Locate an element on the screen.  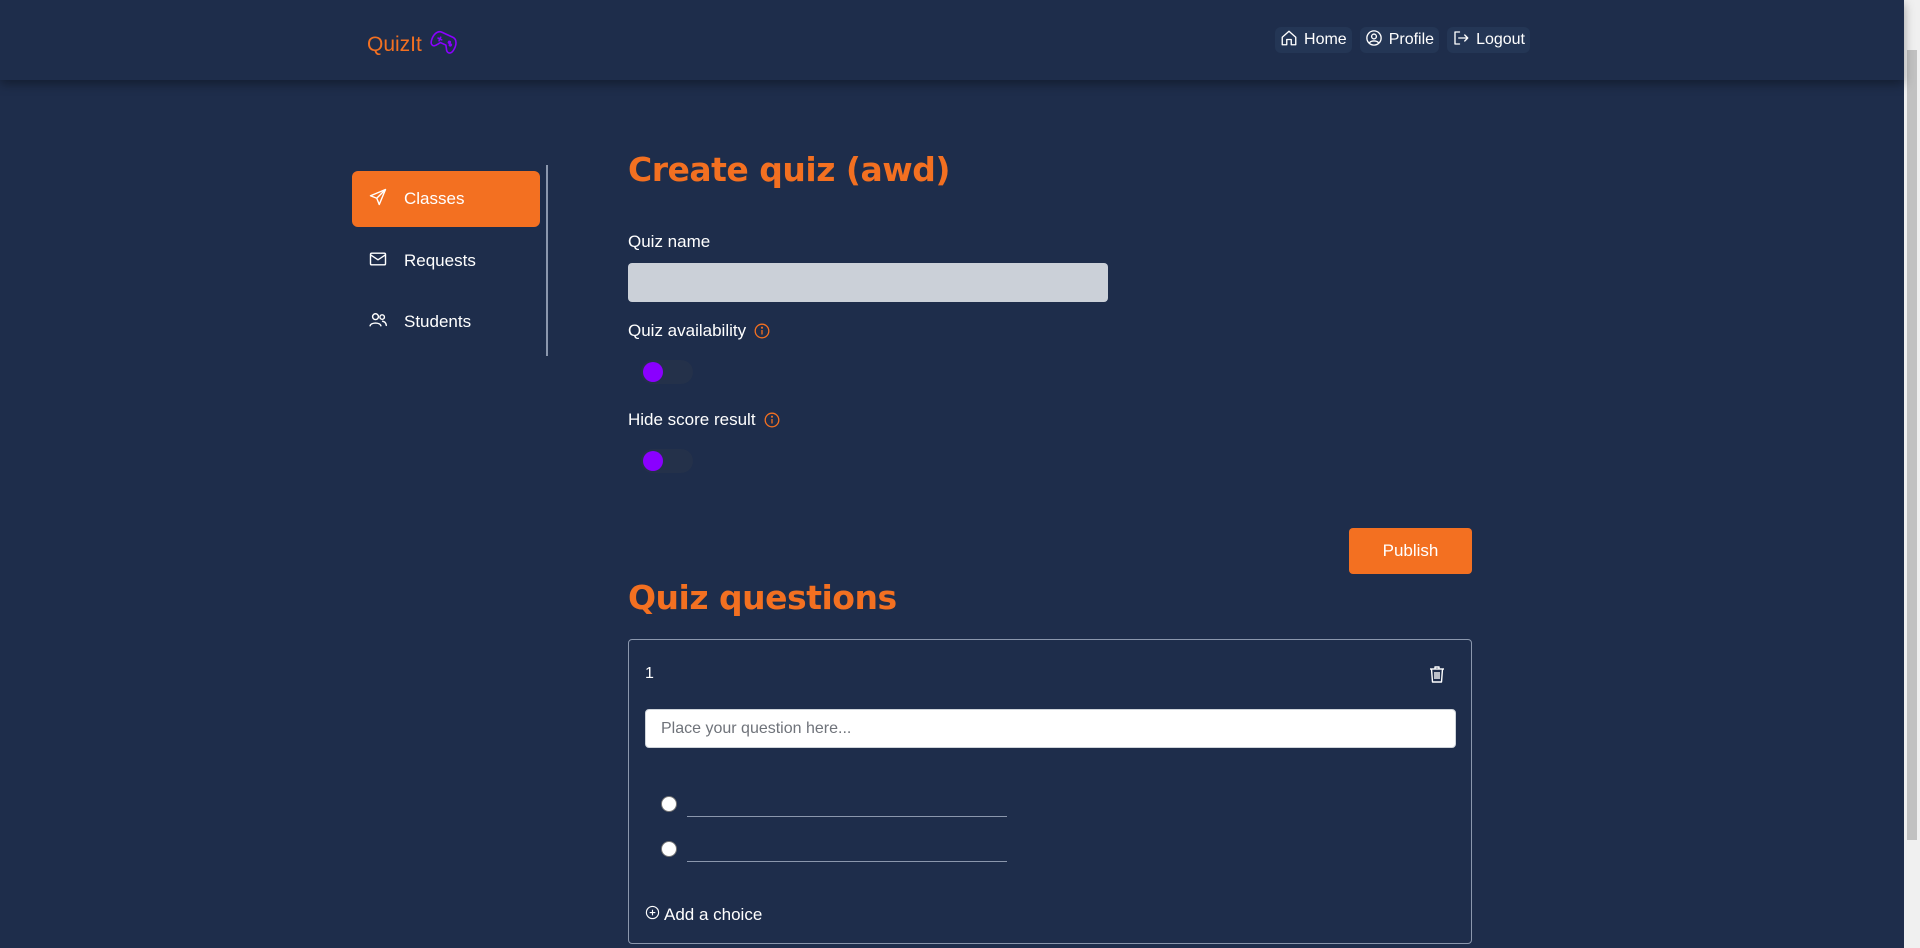
quiz-name-input is located at coordinates (868, 282).